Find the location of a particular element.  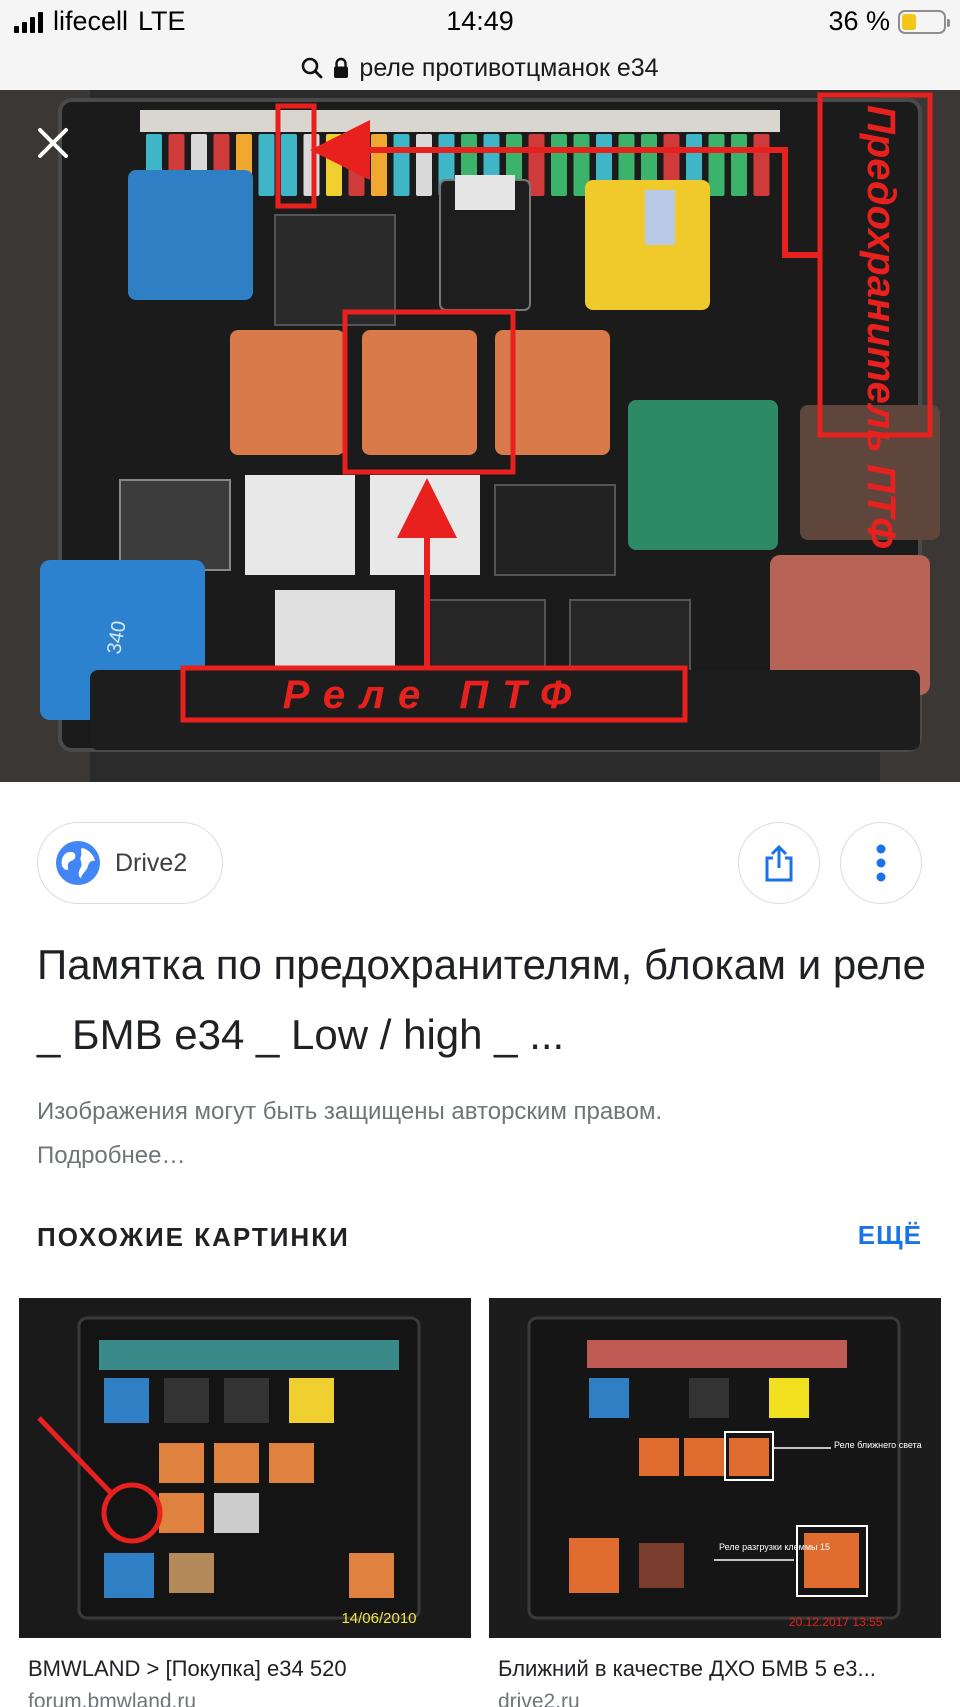

similar-images-heading: ПОХОЖИЕ КАРТИНКИ is located at coordinates (193, 1237).